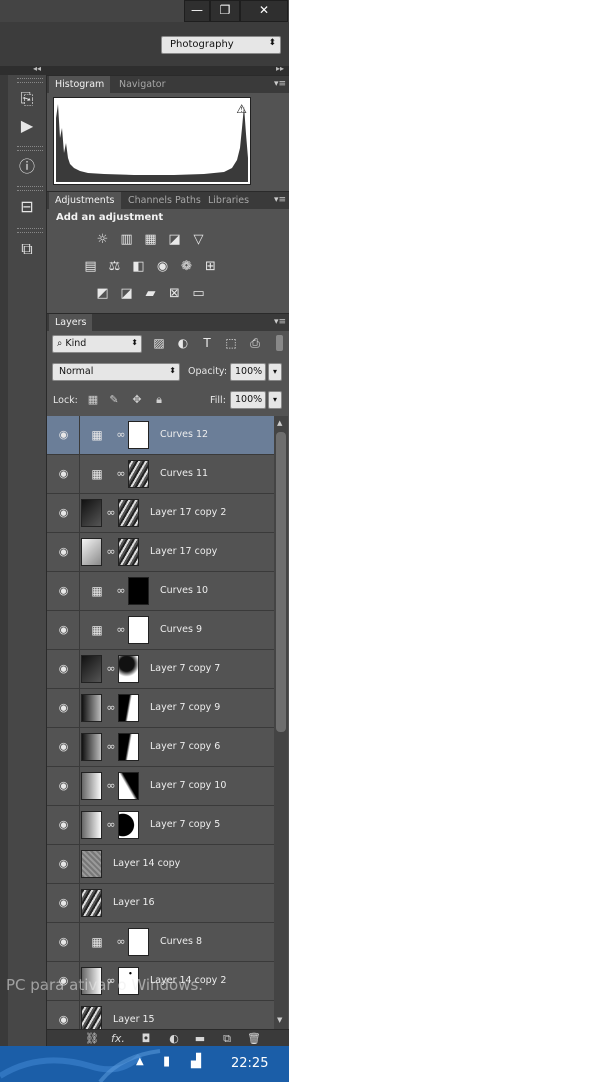 The width and height of the screenshot is (600, 1082). What do you see at coordinates (93, 400) in the screenshot?
I see `lock-transparent-icon: ▦` at bounding box center [93, 400].